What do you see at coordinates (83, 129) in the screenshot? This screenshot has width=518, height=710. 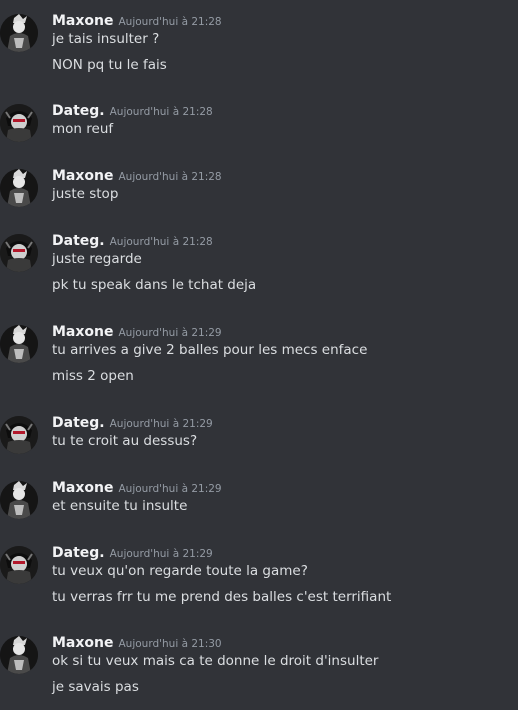 I see `message-text: mon reuf` at bounding box center [83, 129].